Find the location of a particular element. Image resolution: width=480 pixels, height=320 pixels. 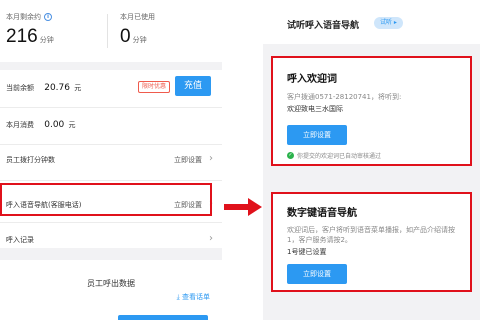

spend-value: 0.00 is located at coordinates (54, 125).